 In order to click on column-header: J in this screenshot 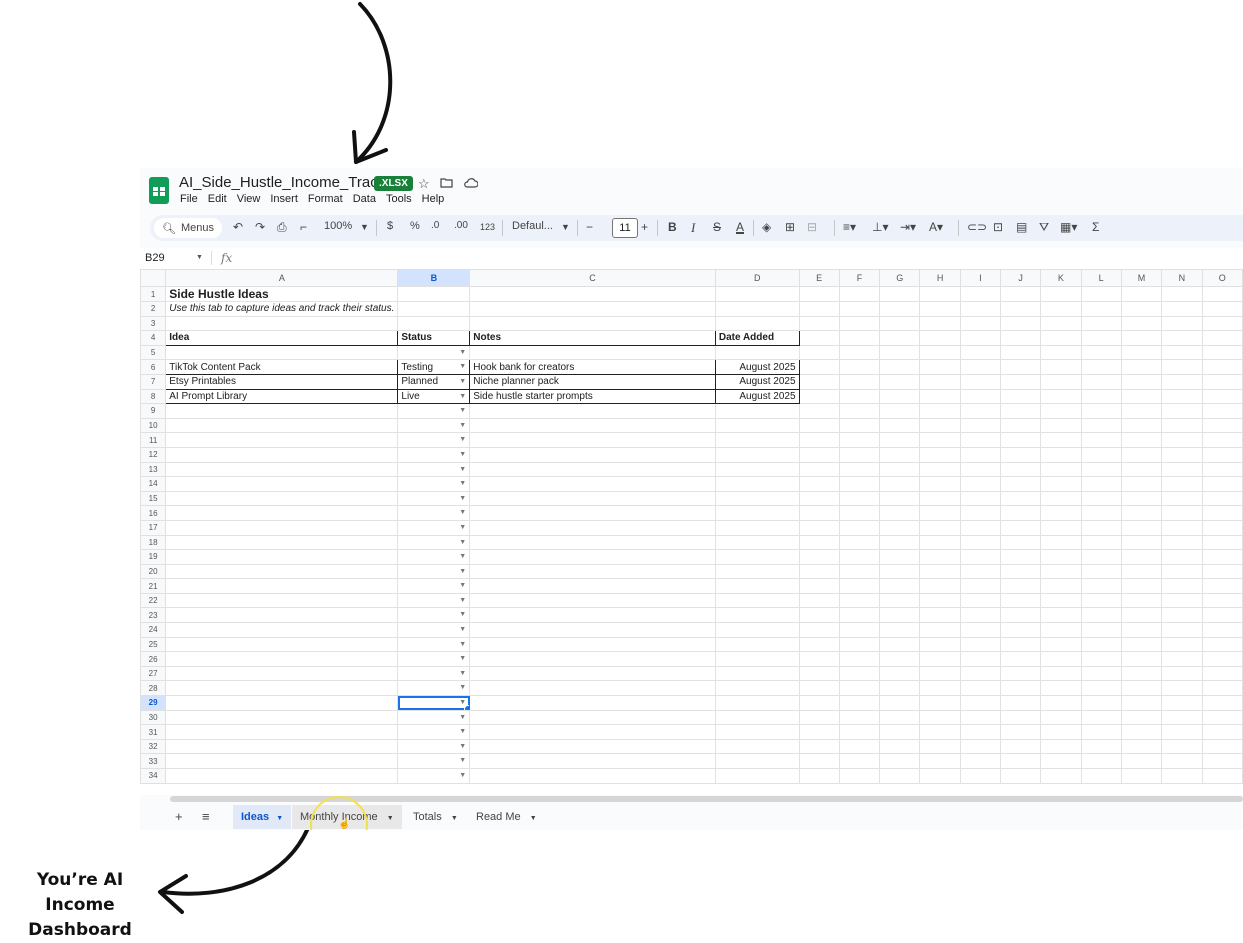, I will do `click(1021, 278)`.